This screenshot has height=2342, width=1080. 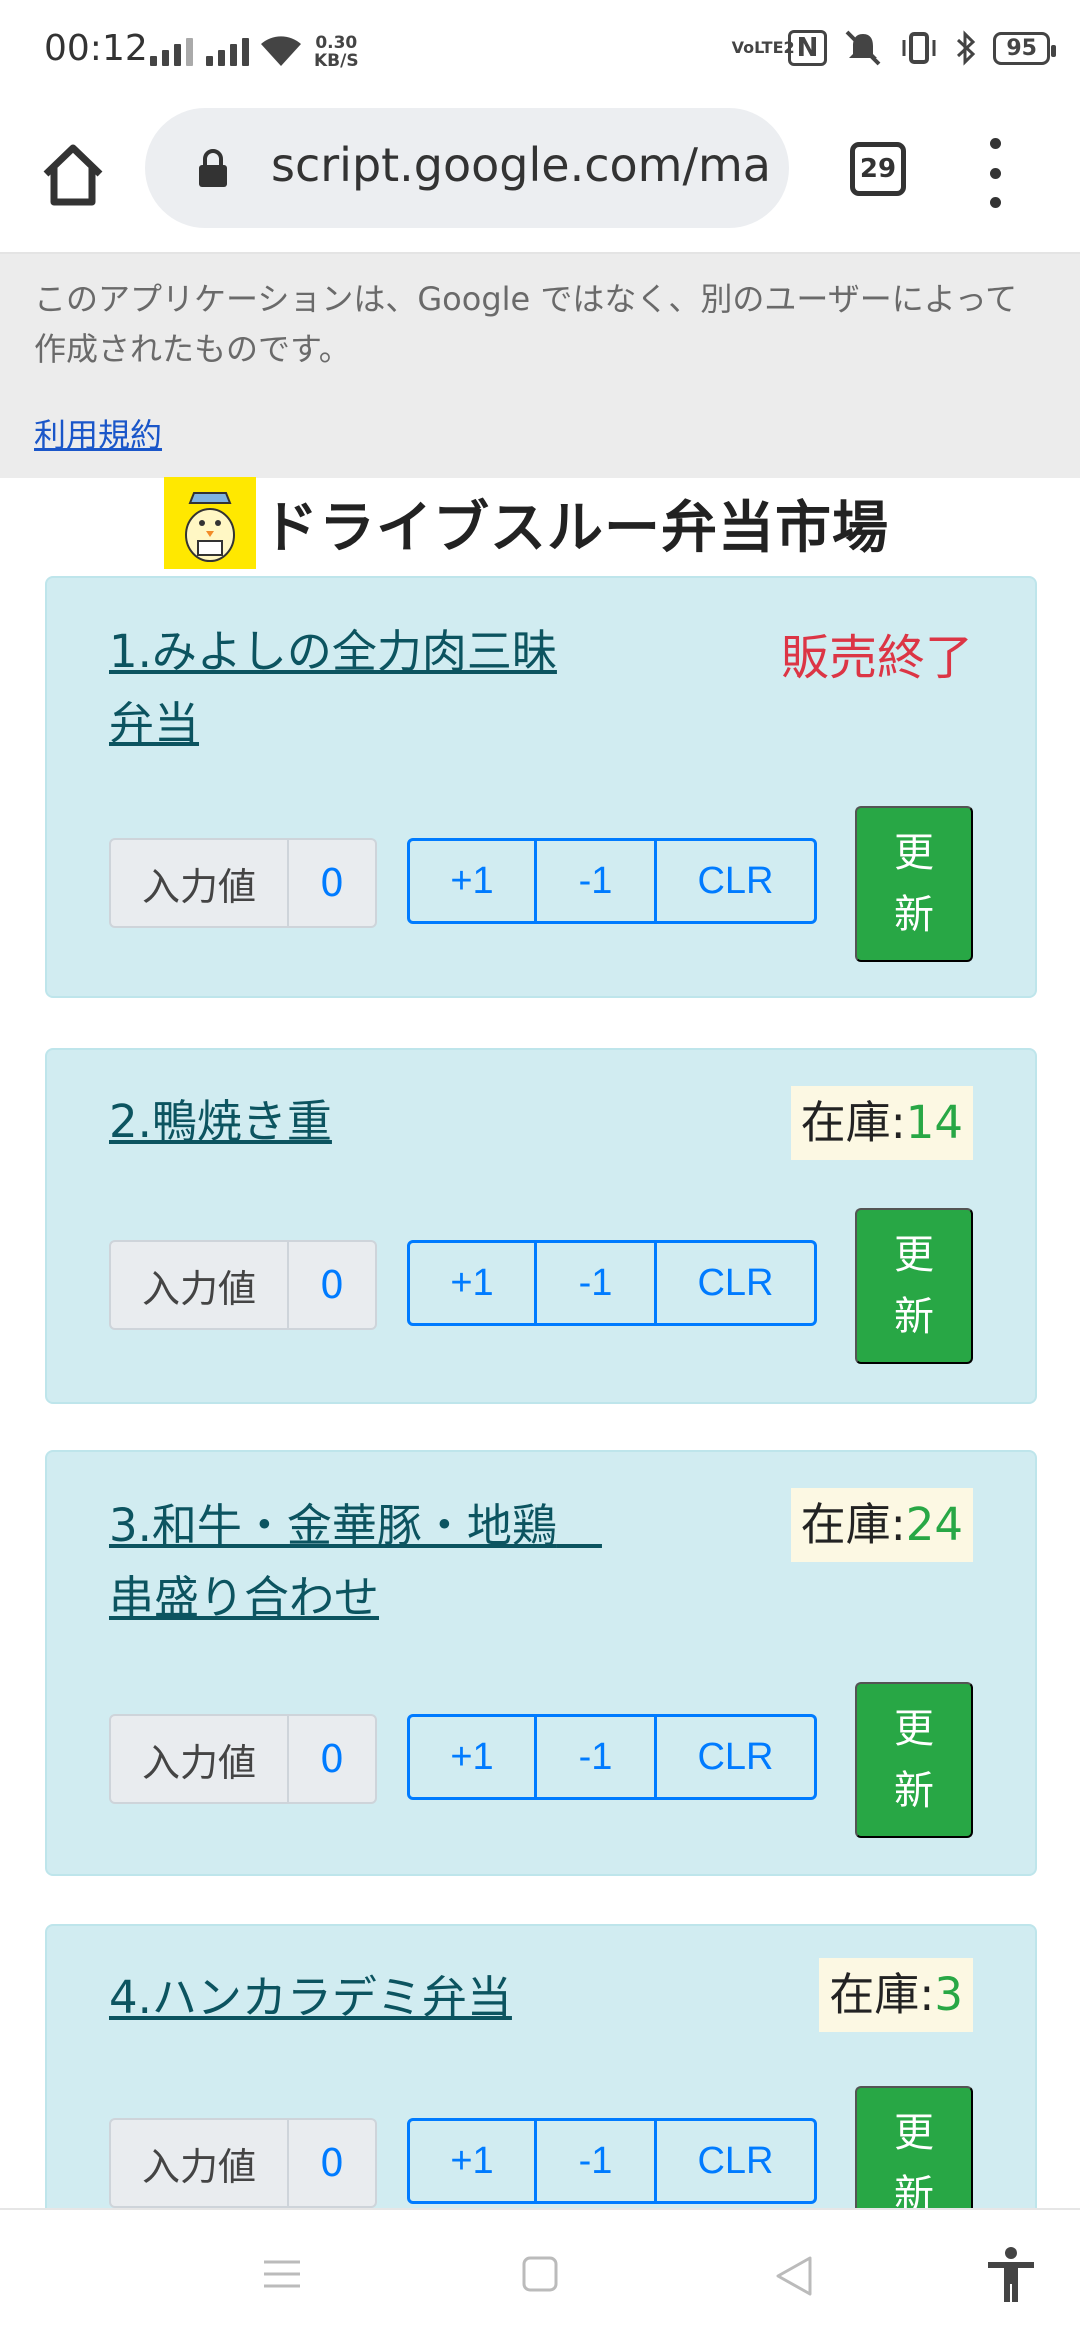 I want to click on lock-icon, so click(x=213, y=168).